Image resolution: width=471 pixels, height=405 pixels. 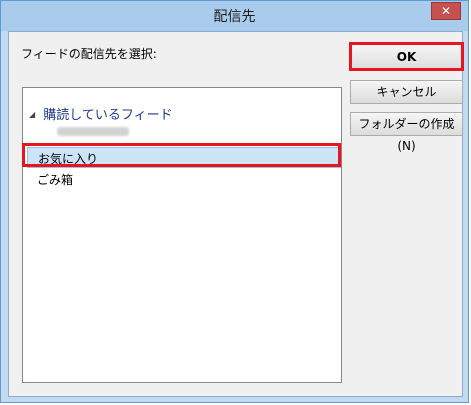 What do you see at coordinates (406, 132) in the screenshot?
I see `new-folder-button: フォルダーの作成(N)` at bounding box center [406, 132].